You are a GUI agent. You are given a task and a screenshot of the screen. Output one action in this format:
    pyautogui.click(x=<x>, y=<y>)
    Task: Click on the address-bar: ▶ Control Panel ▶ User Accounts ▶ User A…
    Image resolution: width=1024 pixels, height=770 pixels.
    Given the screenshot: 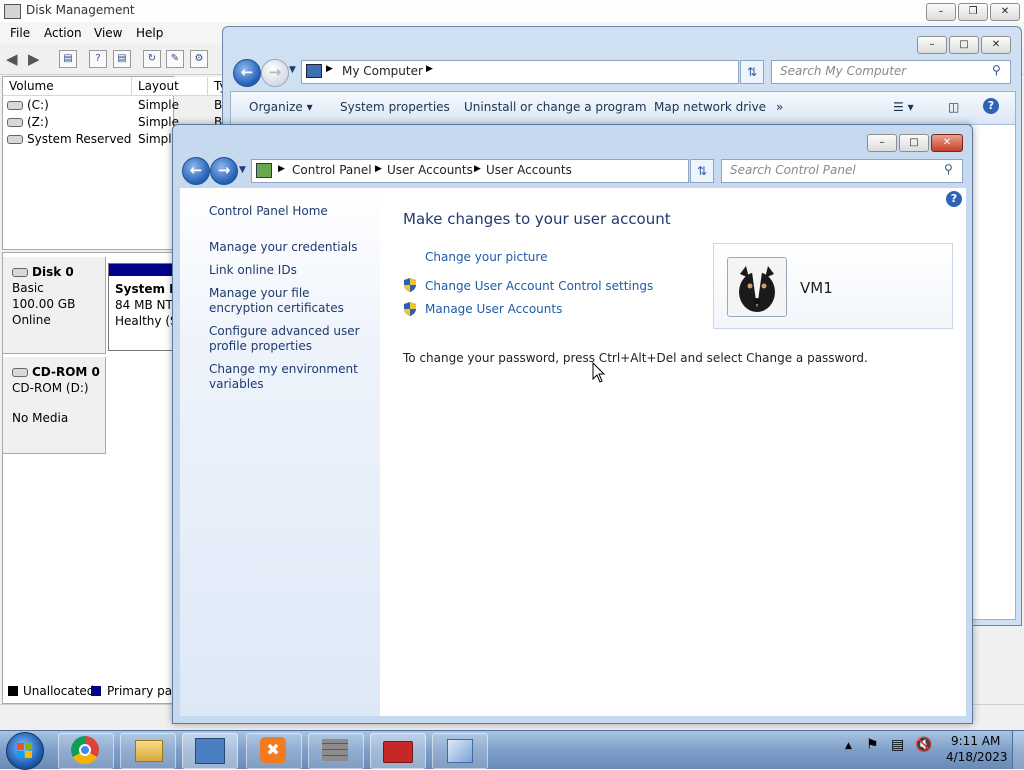 What is the action you would take?
    pyautogui.click(x=507, y=171)
    